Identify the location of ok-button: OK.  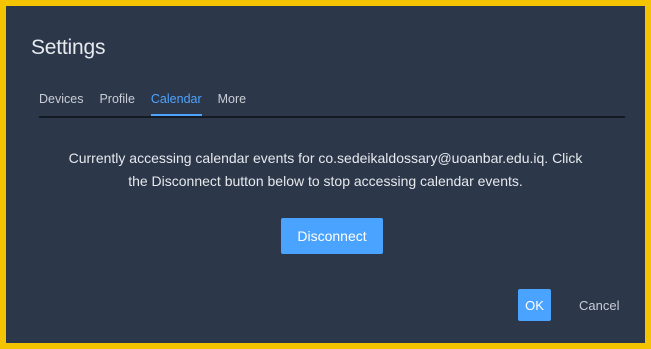
(534, 305).